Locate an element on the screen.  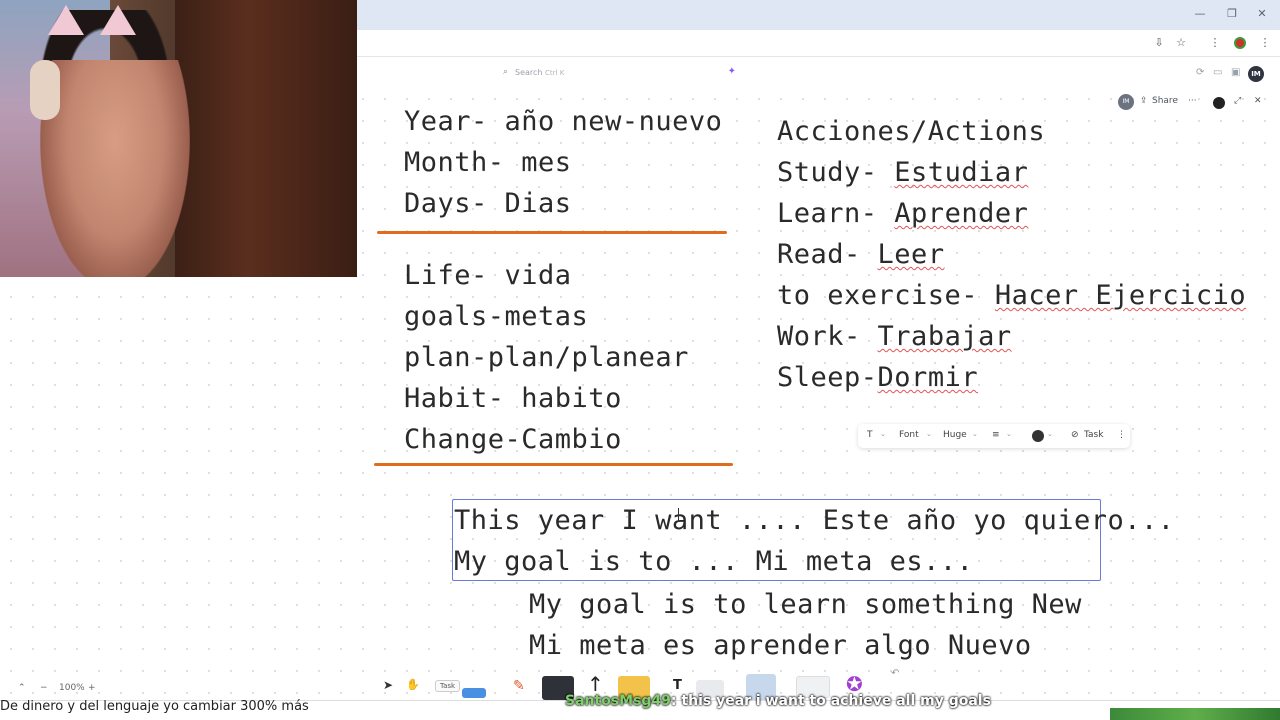
close-window-button: ✕ is located at coordinates (1262, 13).